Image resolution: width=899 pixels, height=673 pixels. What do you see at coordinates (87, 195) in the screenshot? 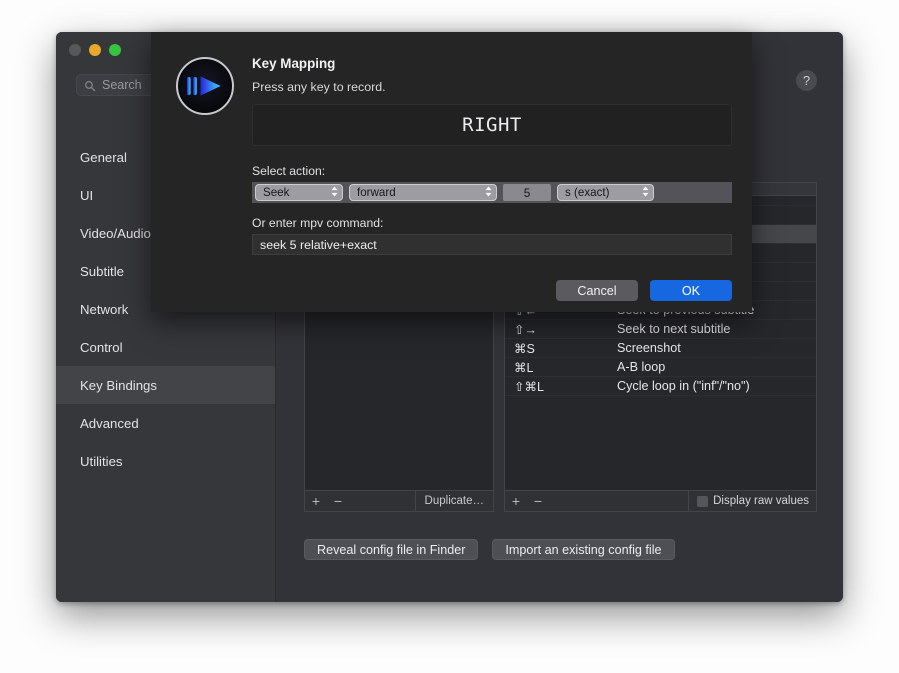
I see `sidebar-item-label: UI` at bounding box center [87, 195].